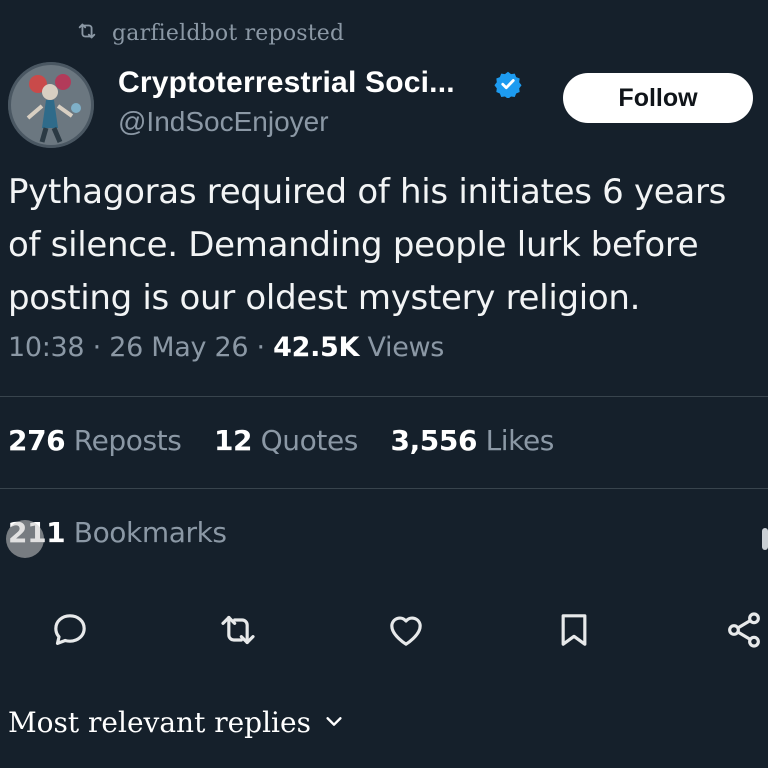 The width and height of the screenshot is (768, 768). I want to click on like-button, so click(406, 630).